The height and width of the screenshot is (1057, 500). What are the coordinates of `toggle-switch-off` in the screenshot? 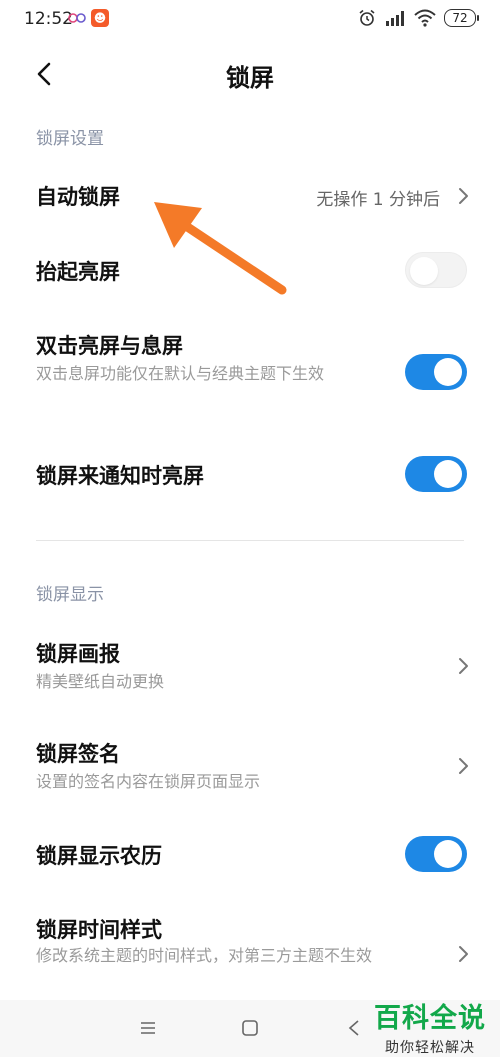 It's located at (436, 270).